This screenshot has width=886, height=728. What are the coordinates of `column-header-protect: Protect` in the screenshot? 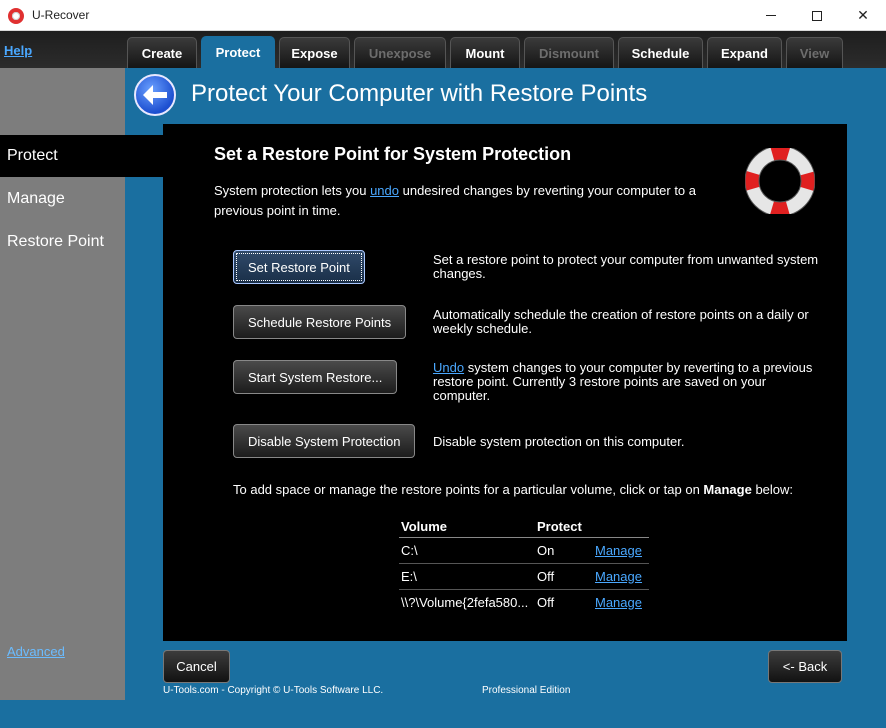 It's located at (559, 526).